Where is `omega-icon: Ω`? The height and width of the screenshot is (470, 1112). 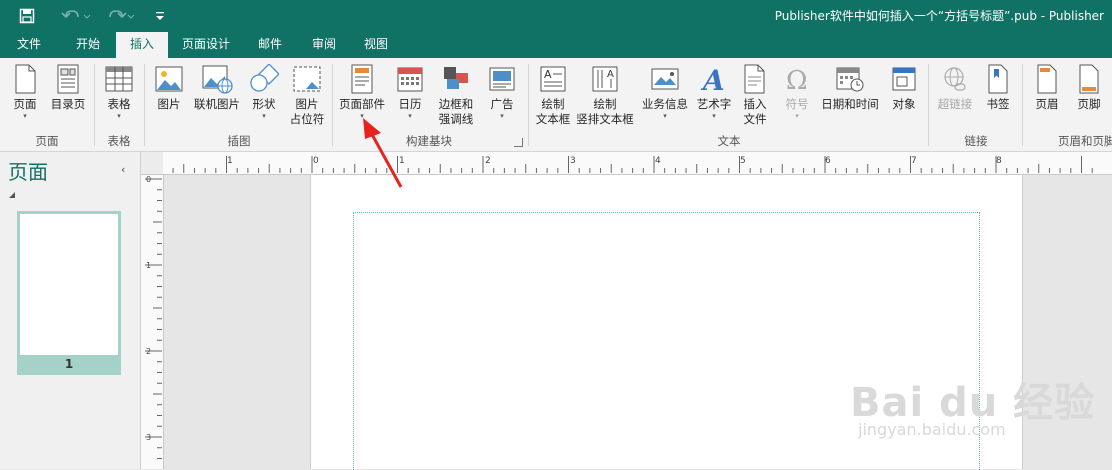
omega-icon: Ω is located at coordinates (797, 79).